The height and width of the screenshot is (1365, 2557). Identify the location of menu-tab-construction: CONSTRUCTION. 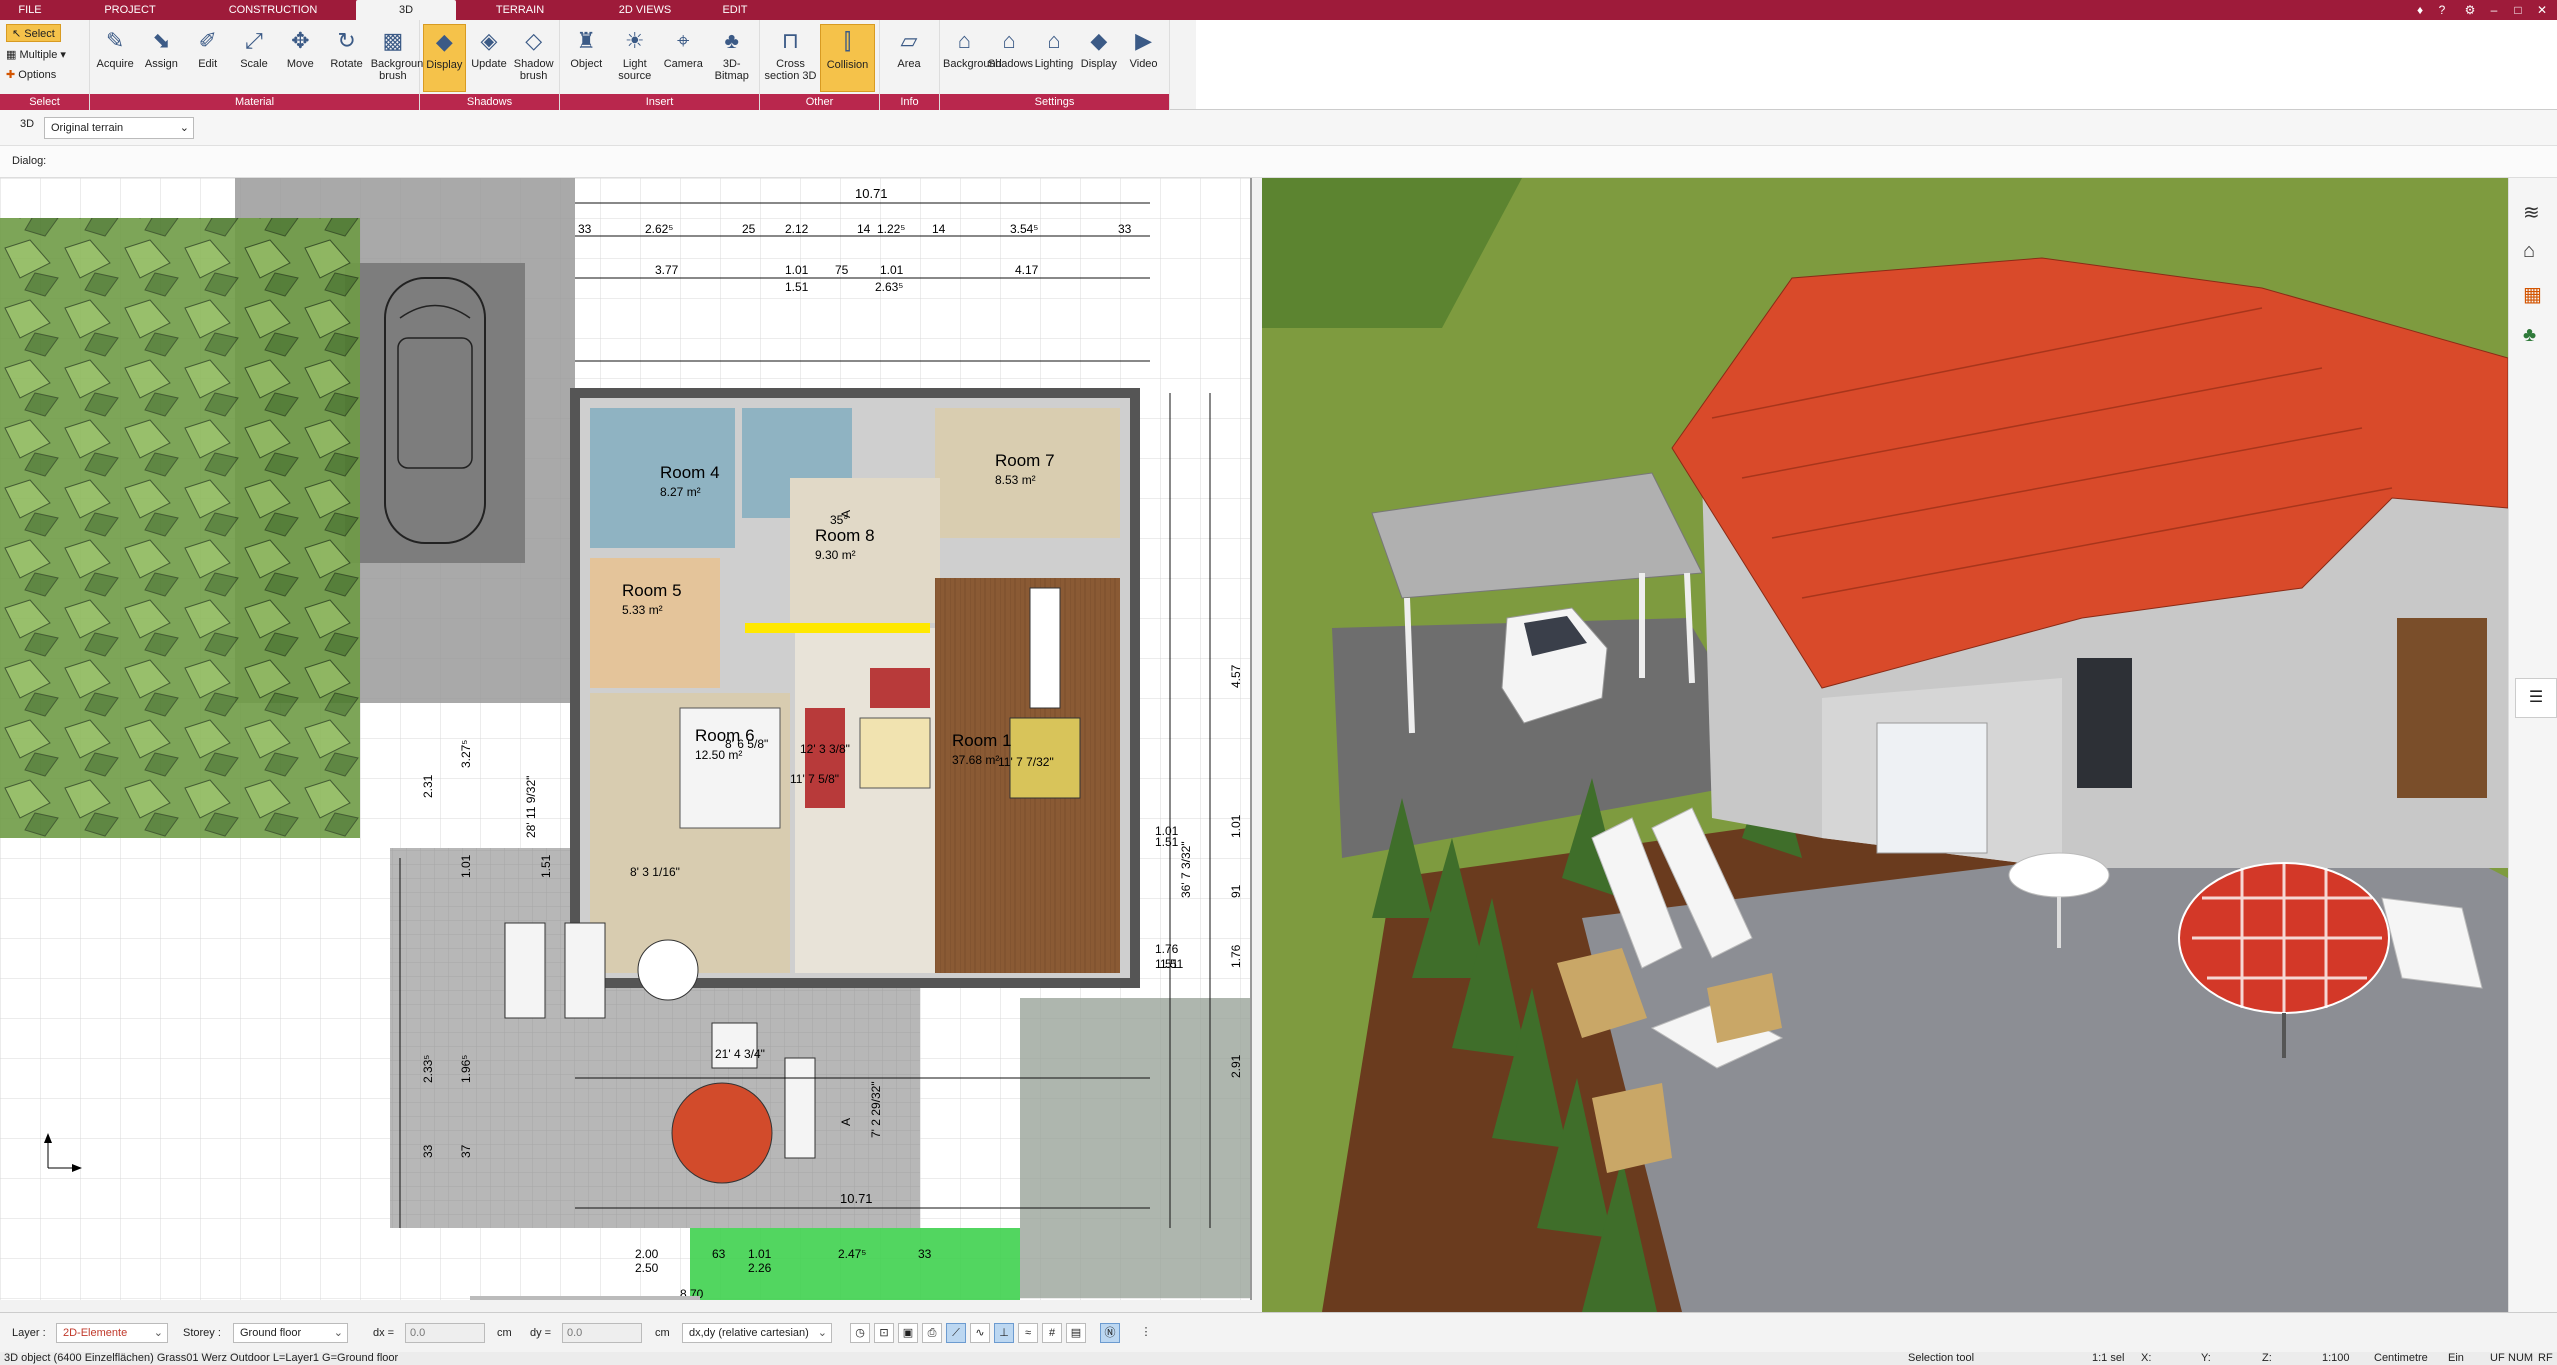
(273, 10).